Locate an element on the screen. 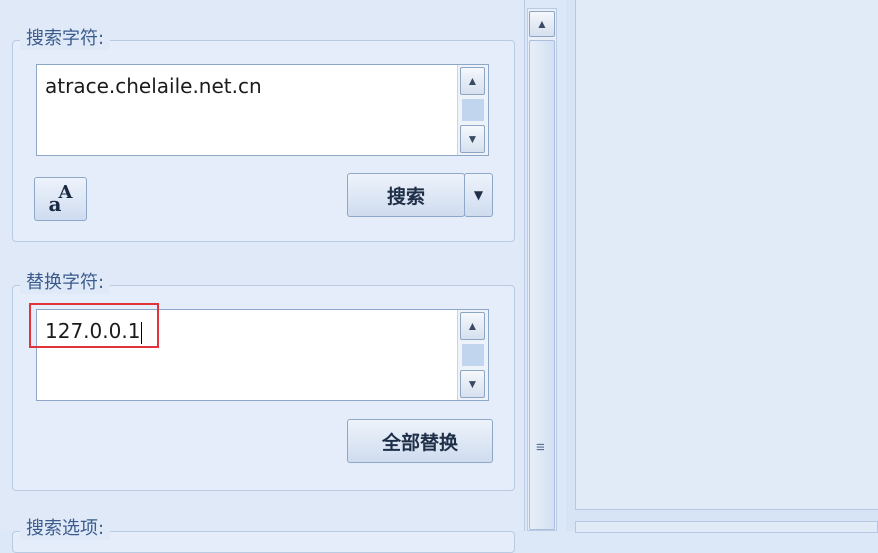  replace-input-scrollbar: ▲ ▼ is located at coordinates (472, 355).